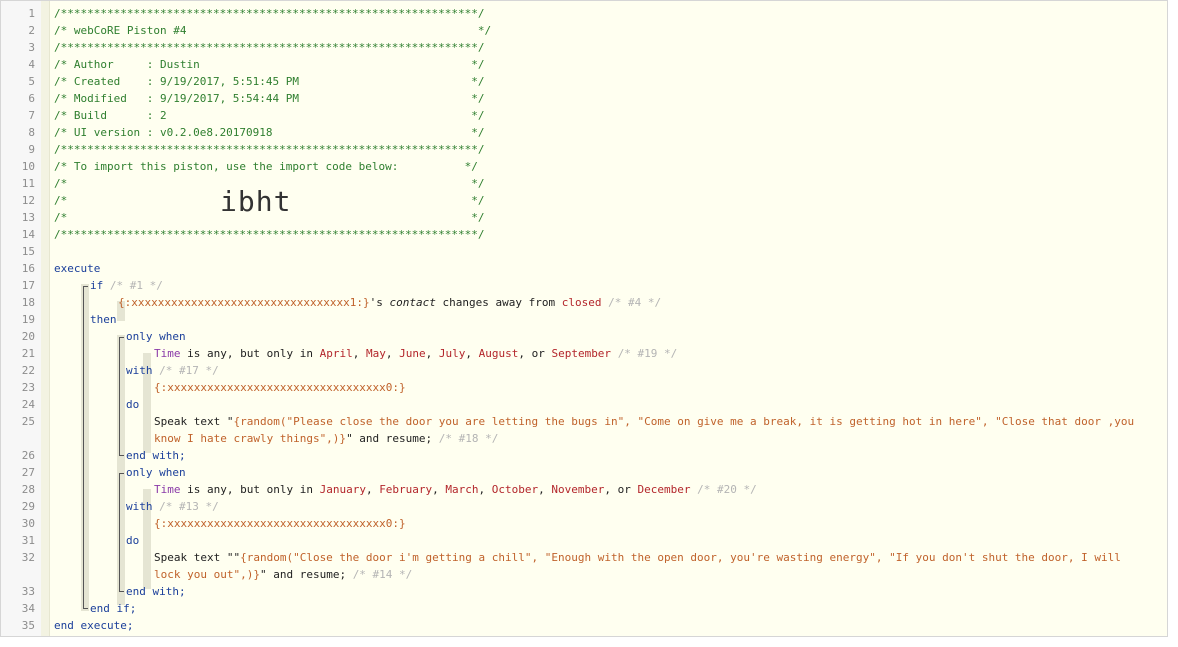 This screenshot has width=1178, height=647. Describe the element at coordinates (600, 625) in the screenshot. I see `end-execute-keyword: end execute;` at that location.